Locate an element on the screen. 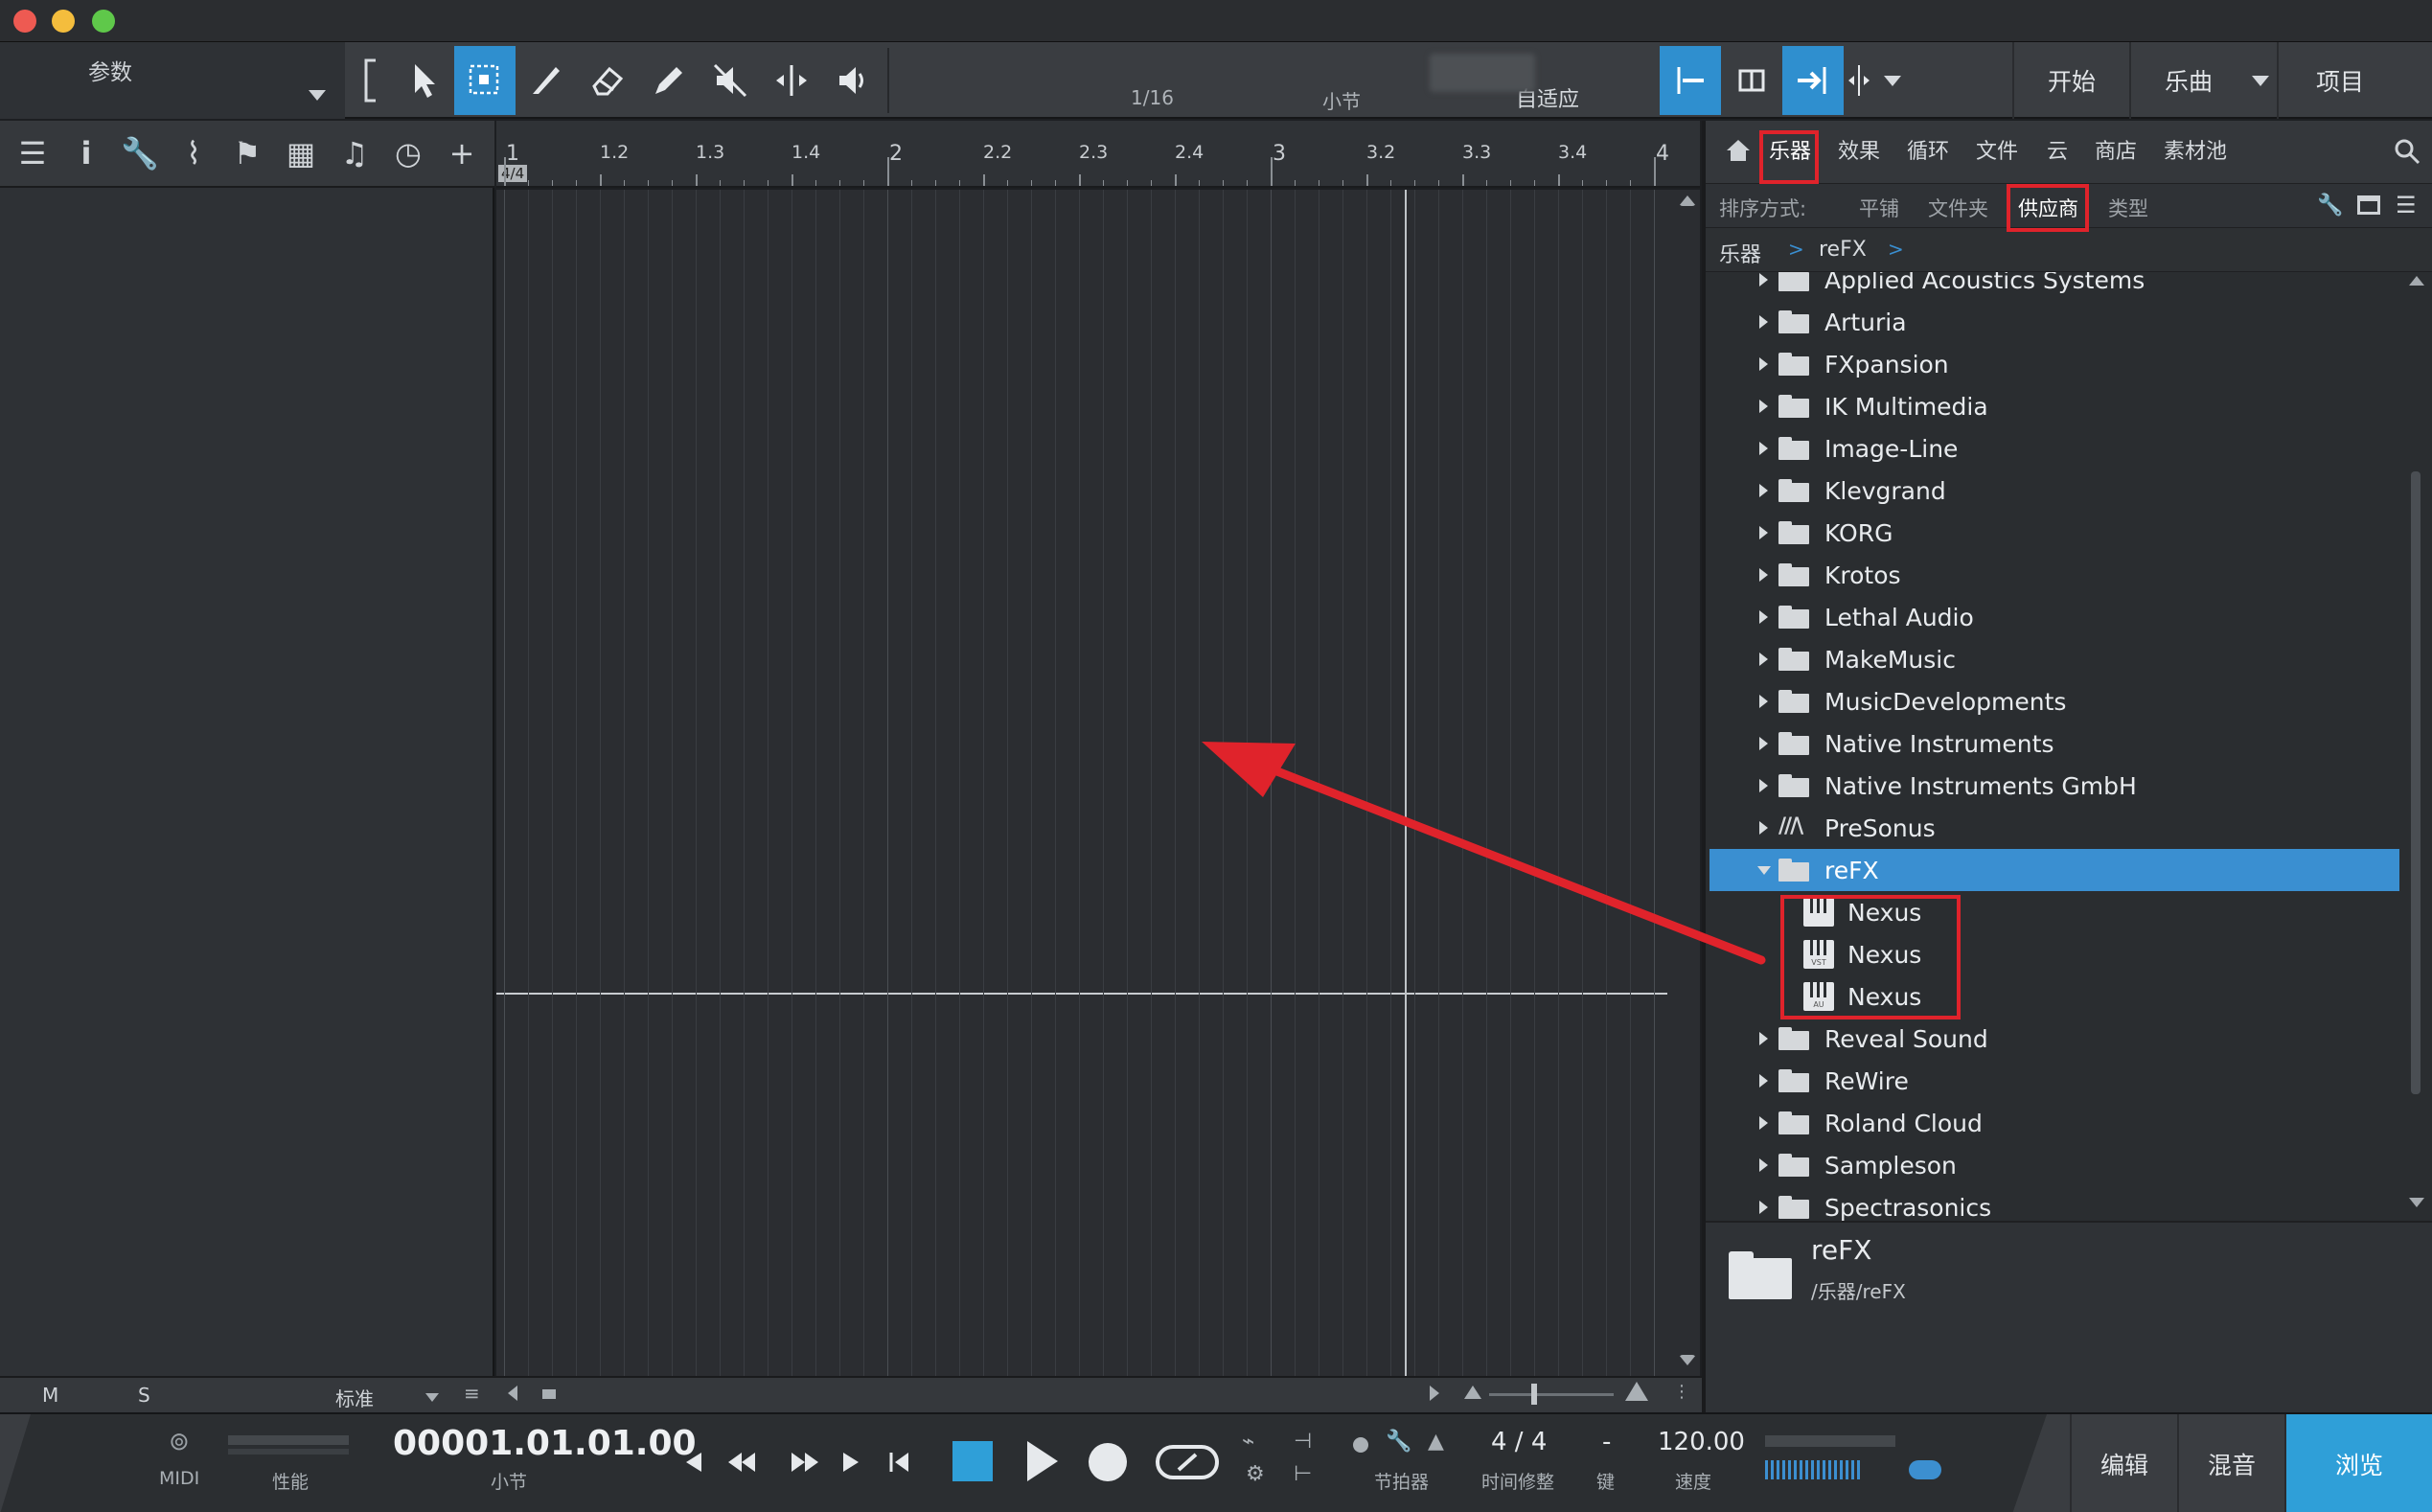  vendor-folder-row: Sampleson is located at coordinates (2054, 1165).